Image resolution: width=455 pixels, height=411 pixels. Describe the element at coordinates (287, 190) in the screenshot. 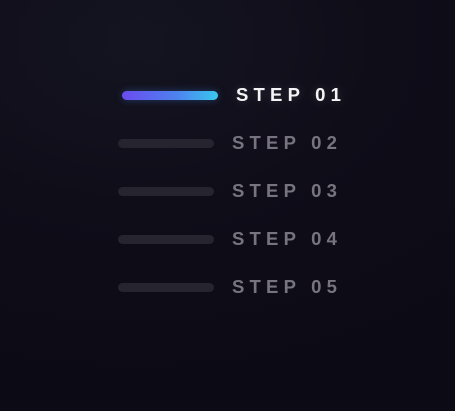

I see `step-label: STEP 03` at that location.